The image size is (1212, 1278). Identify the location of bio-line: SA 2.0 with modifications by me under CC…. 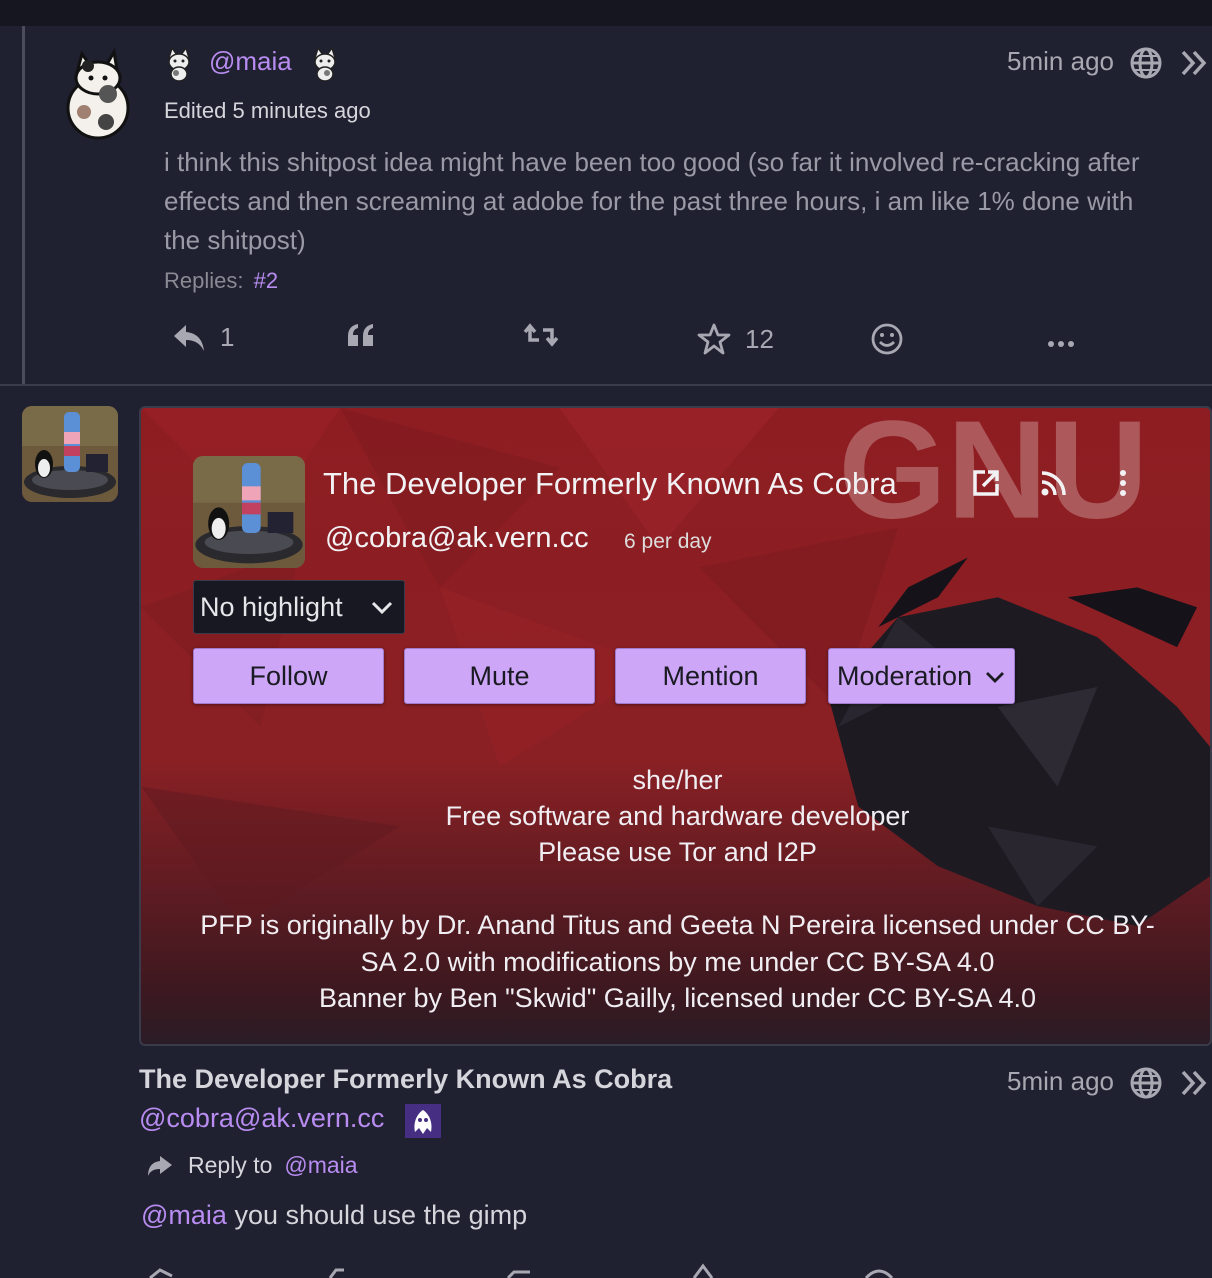
(677, 962).